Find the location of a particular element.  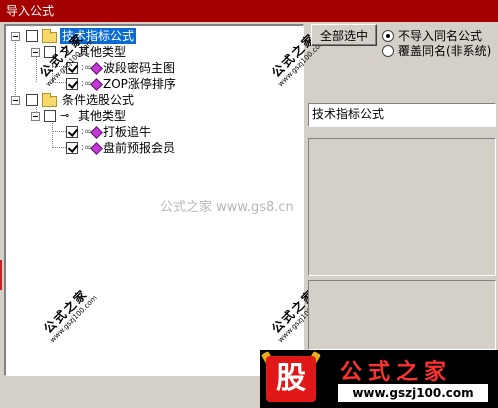

window-edge-accent is located at coordinates (1, 275).